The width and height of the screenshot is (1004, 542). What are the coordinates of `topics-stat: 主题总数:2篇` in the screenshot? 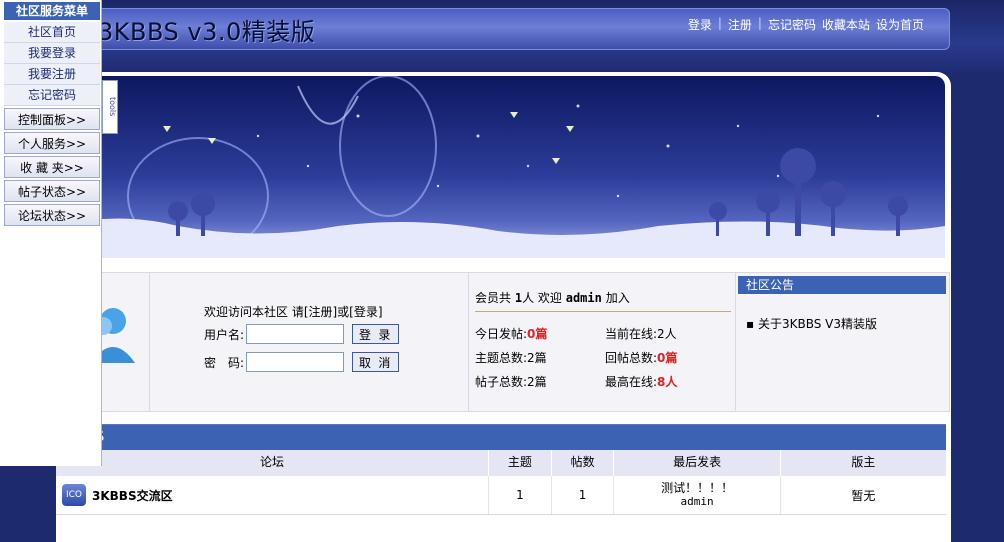 It's located at (511, 357).